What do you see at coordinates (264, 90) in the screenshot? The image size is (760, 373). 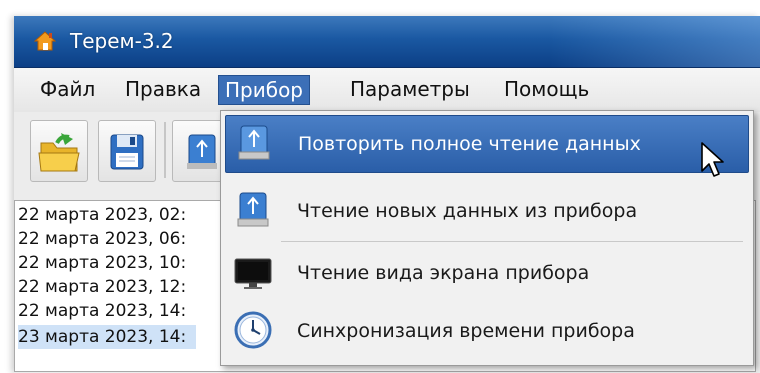 I see `menu-device: Прибор` at bounding box center [264, 90].